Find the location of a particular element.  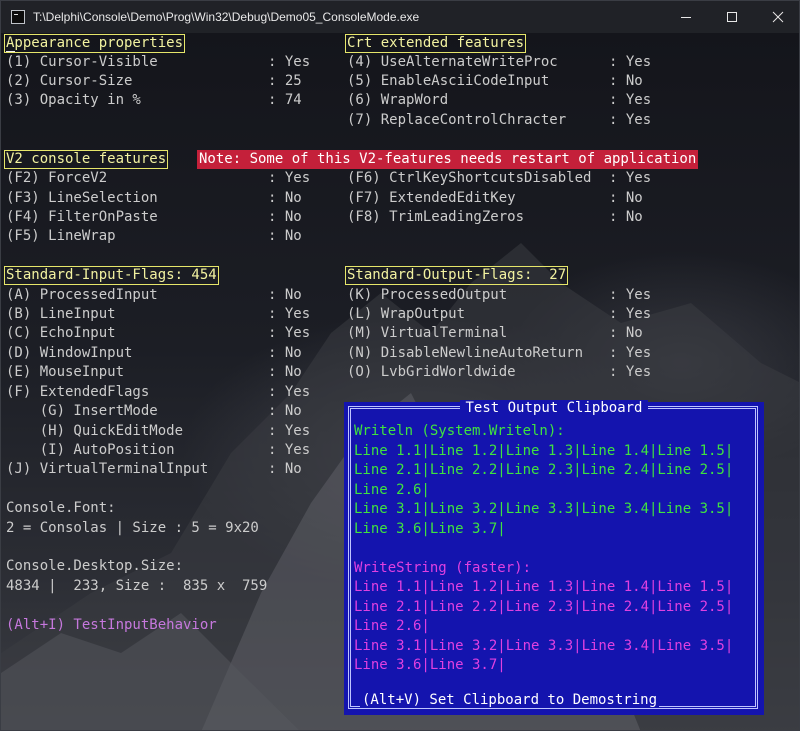

appearance-value: : Yes is located at coordinates (289, 62).